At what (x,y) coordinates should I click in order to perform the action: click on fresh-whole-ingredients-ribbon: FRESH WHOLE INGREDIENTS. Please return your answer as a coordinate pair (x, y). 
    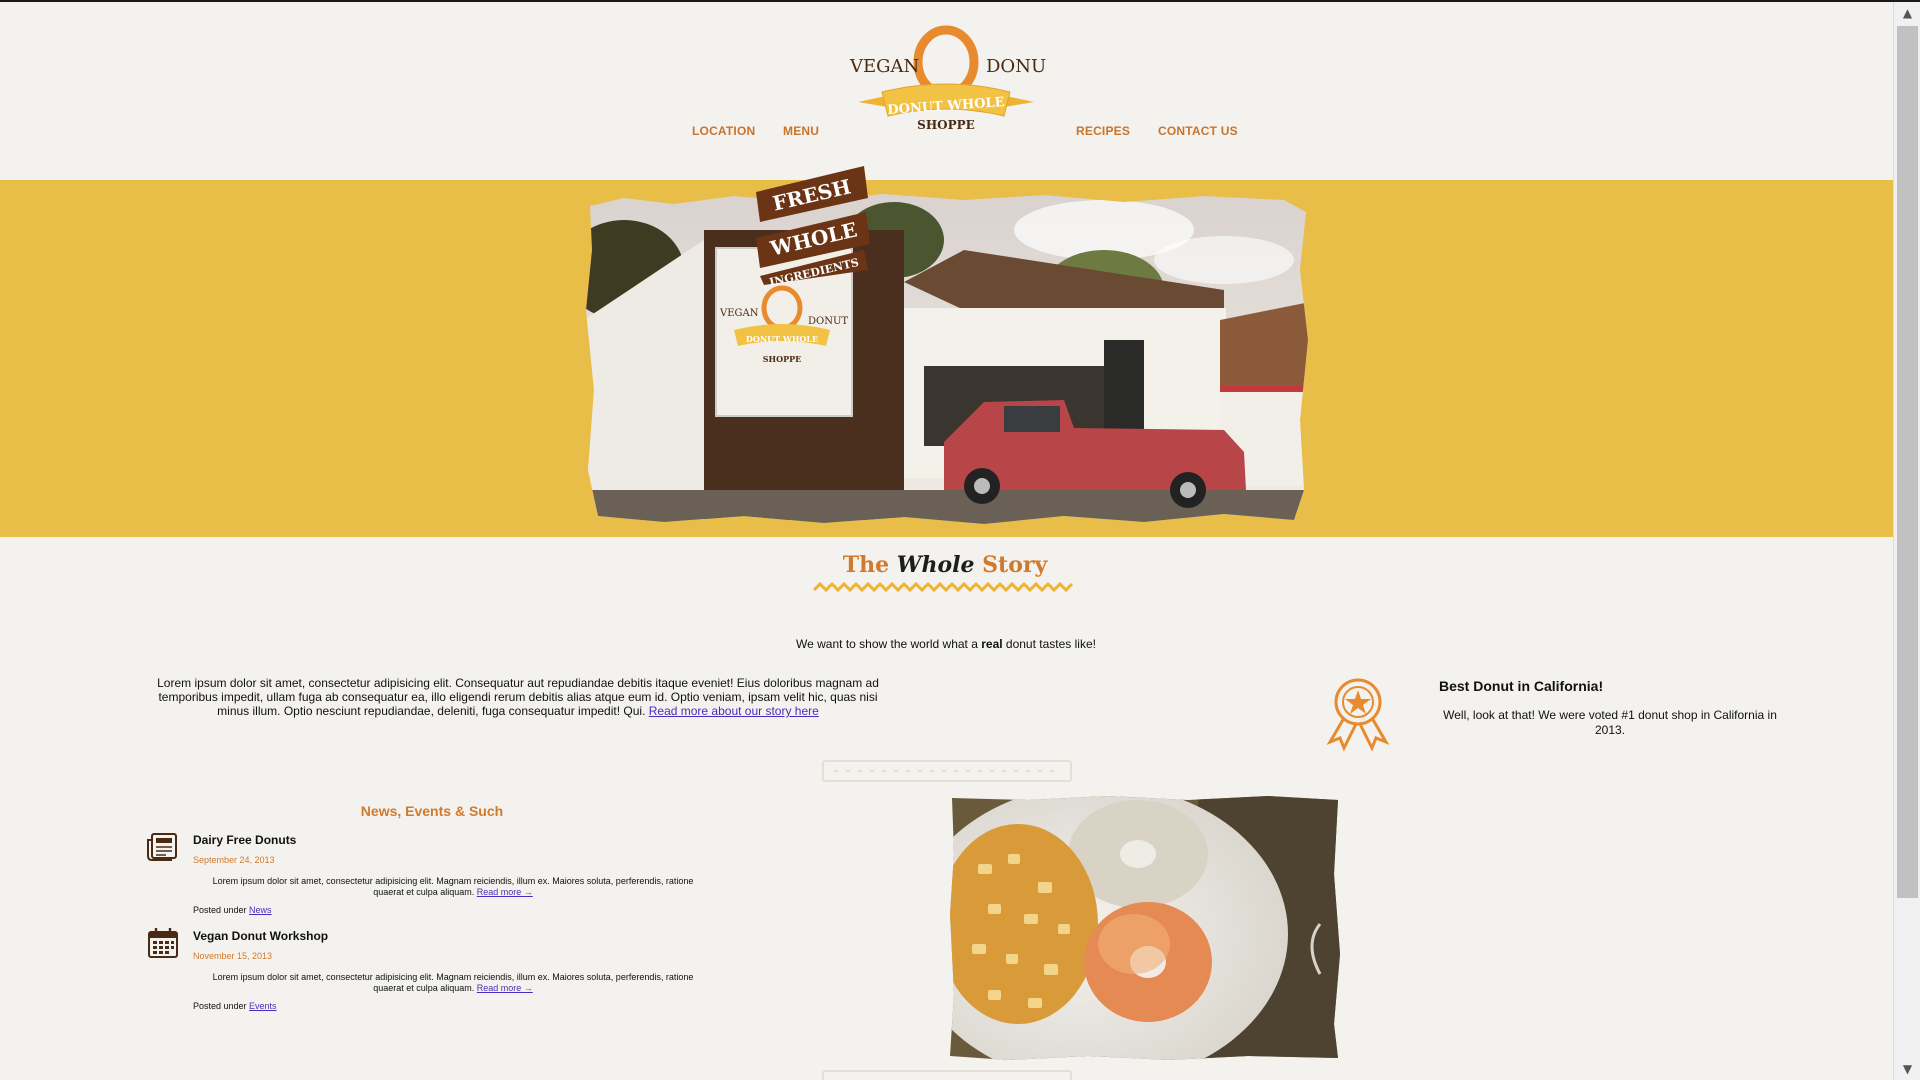
    Looking at the image, I should click on (813, 225).